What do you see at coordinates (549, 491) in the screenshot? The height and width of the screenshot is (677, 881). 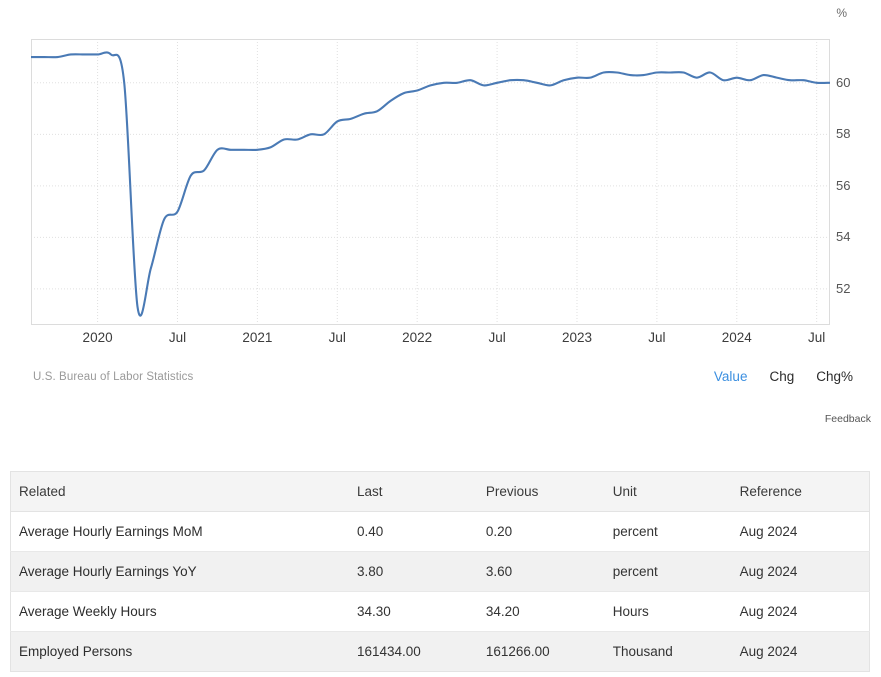 I see `column-header-previous: Previous` at bounding box center [549, 491].